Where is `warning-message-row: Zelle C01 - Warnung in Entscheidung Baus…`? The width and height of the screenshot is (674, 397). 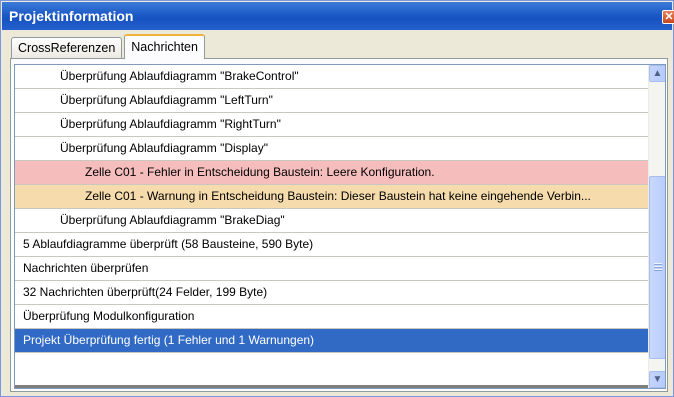
warning-message-row: Zelle C01 - Warnung in Entscheidung Baus… is located at coordinates (331, 197).